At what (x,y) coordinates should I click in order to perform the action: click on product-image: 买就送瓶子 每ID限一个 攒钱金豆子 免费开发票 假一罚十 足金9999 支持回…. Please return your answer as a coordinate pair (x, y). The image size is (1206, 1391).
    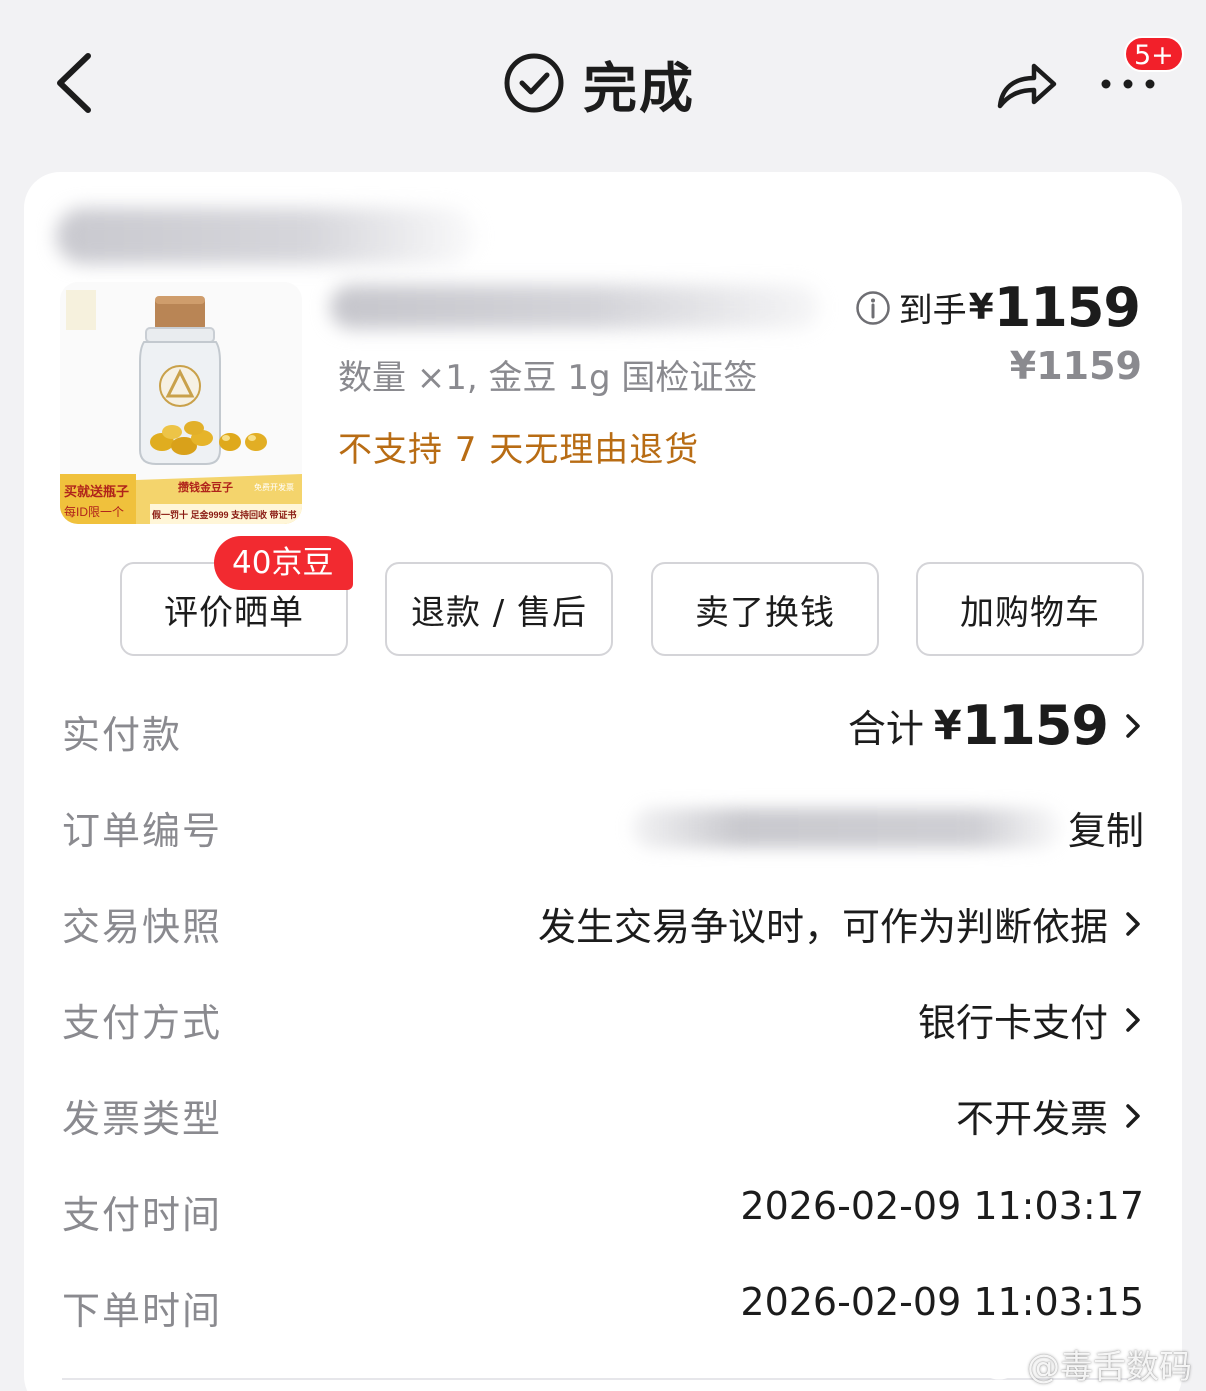
    Looking at the image, I should click on (181, 403).